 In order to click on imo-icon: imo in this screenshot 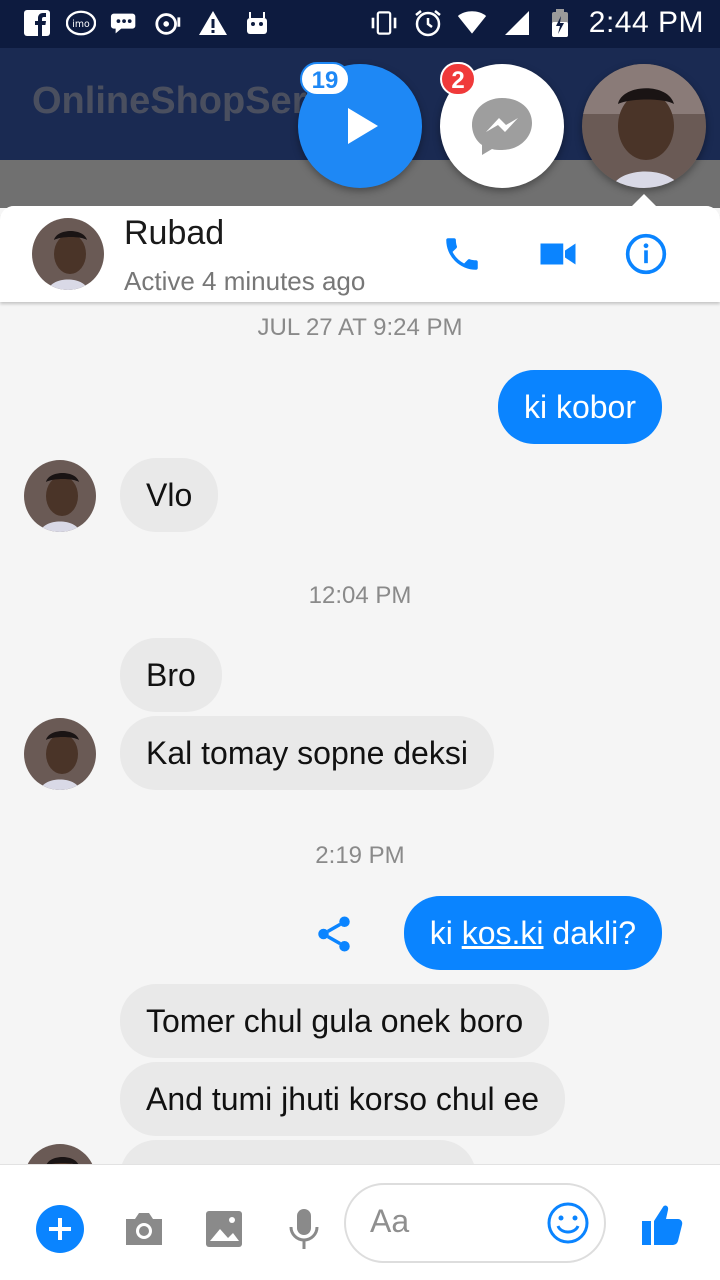, I will do `click(81, 23)`.